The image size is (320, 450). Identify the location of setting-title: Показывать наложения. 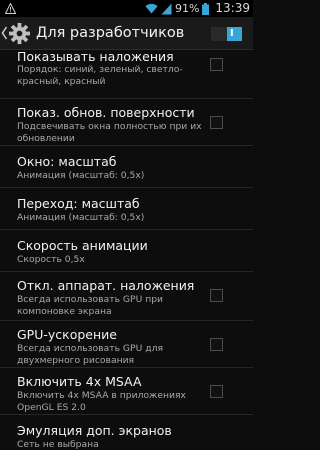
(95, 57).